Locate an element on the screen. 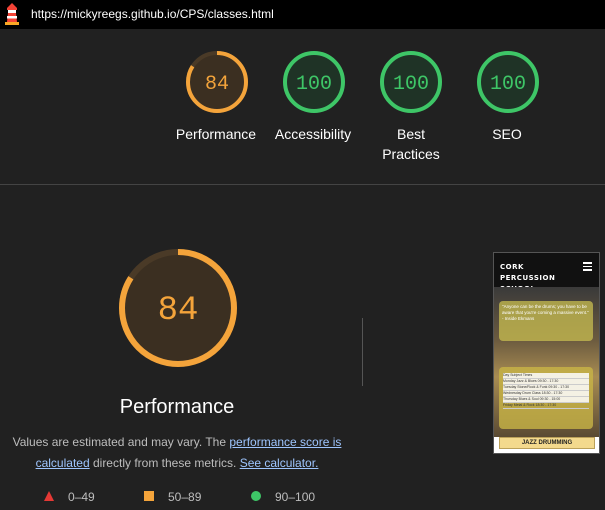  desc-text-prefix: Values are estimated and may vary. The is located at coordinates (121, 442).